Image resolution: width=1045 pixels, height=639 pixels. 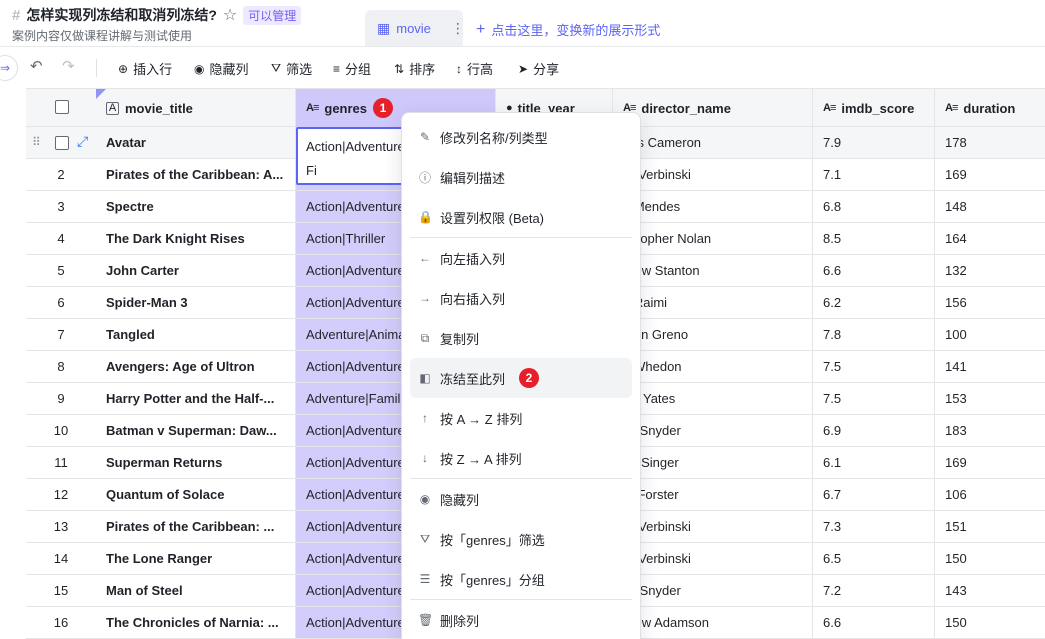 I want to click on cell-movie-title: Man of Steel, so click(x=196, y=590).